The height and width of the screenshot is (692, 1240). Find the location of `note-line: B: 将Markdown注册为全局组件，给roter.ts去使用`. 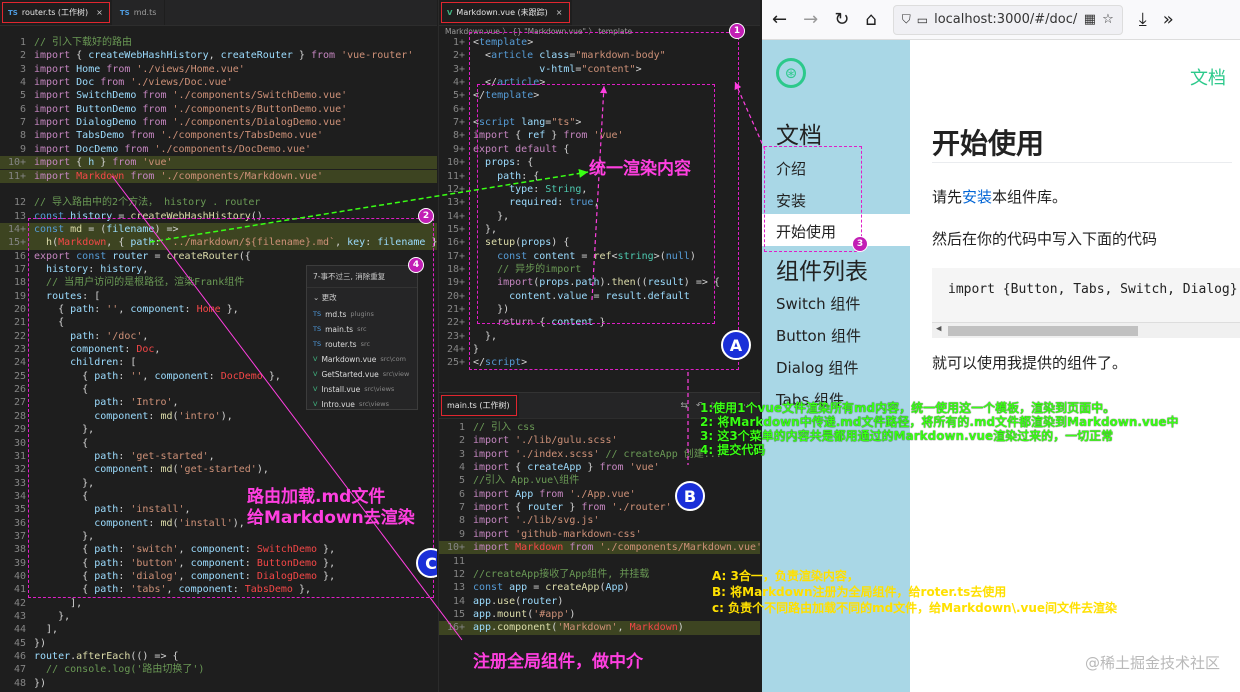

note-line: B: 将Markdown注册为全局组件，给roter.ts去使用 is located at coordinates (859, 592).